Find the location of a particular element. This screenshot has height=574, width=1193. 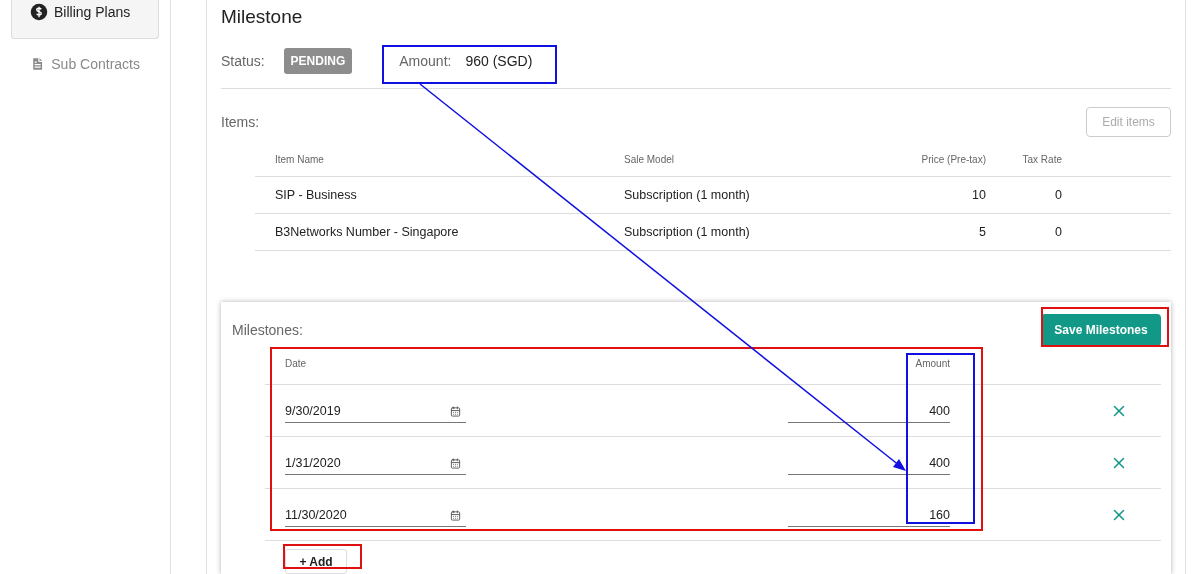

status-label: Status: is located at coordinates (243, 60).